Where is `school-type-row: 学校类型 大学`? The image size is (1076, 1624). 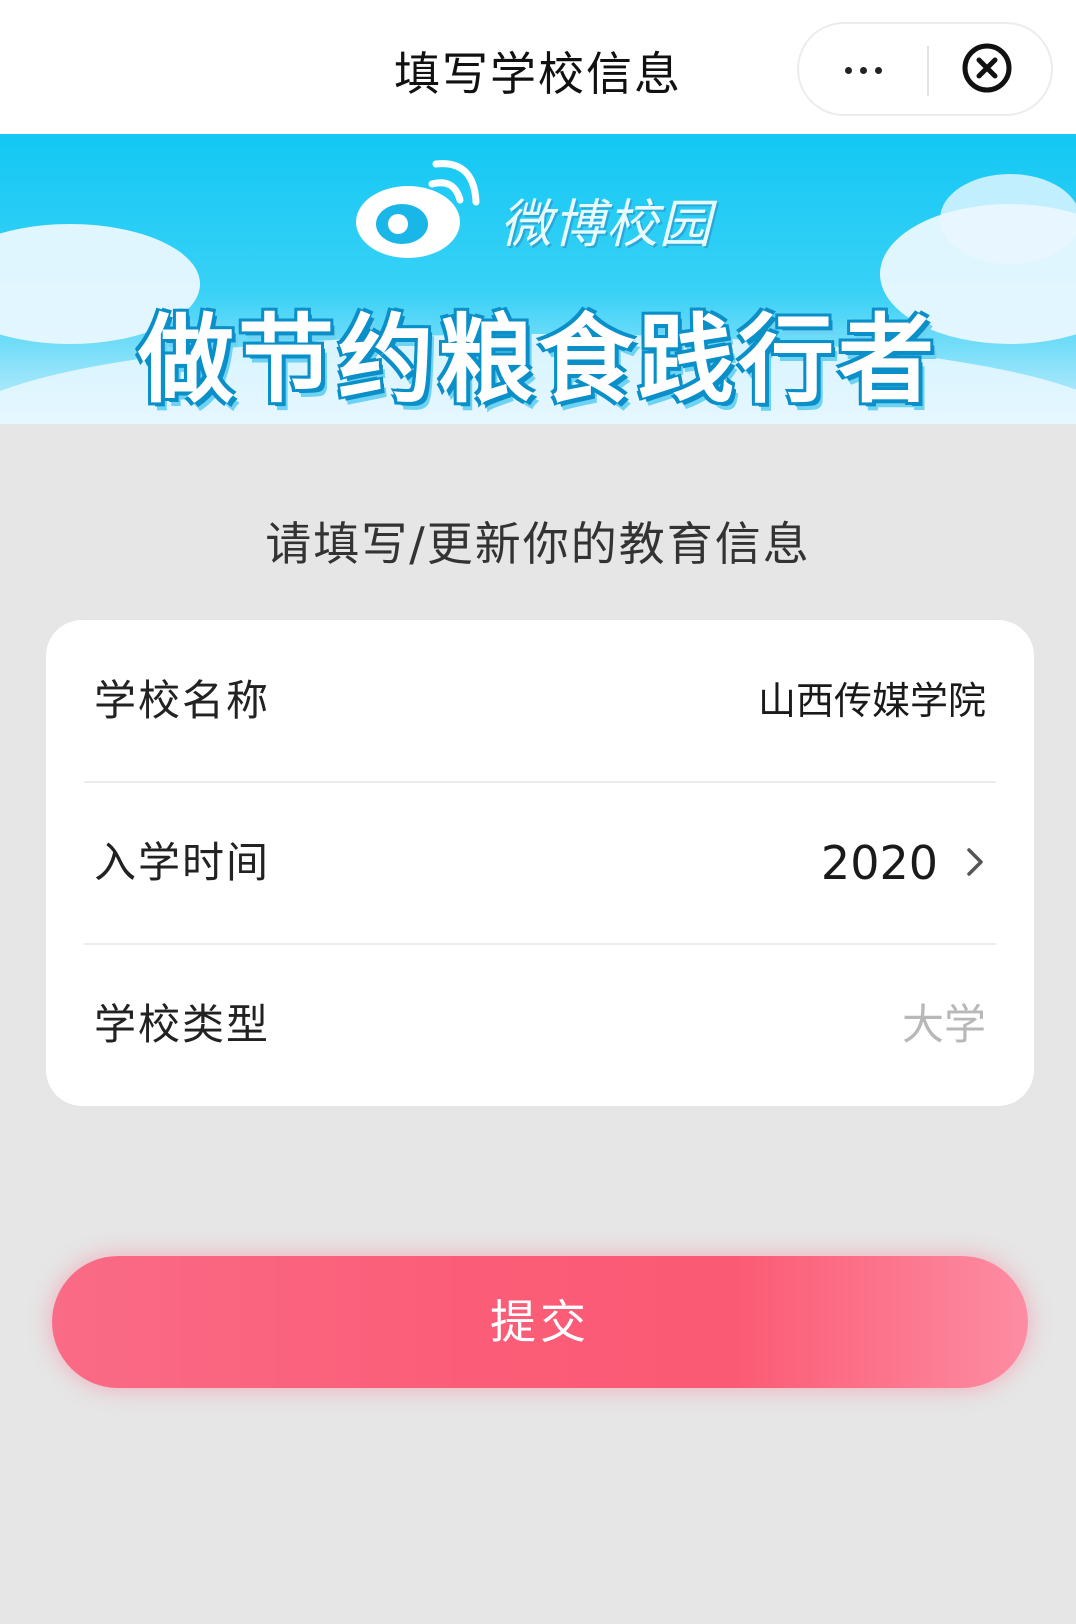
school-type-row: 学校类型 大学 is located at coordinates (540, 1025).